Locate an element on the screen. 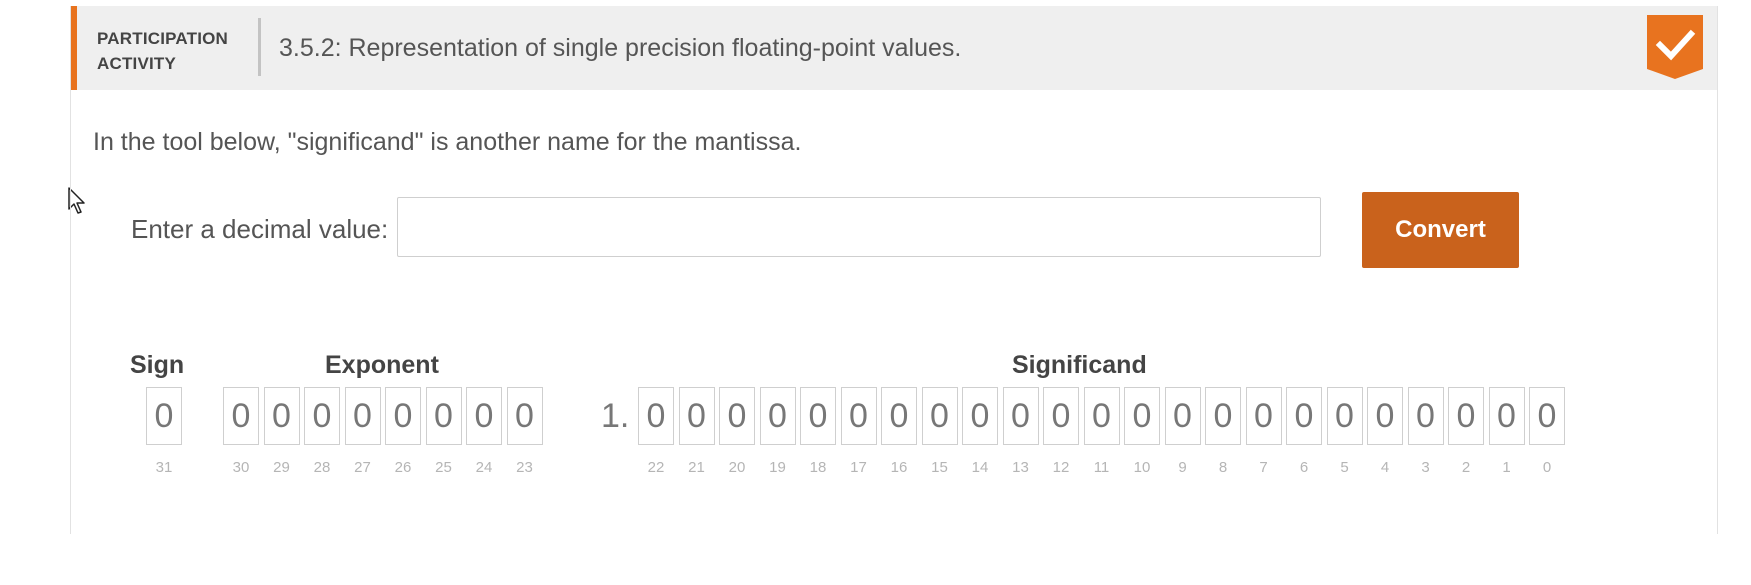 This screenshot has width=1751, height=585. bit-index-label: 19 is located at coordinates (777, 467).